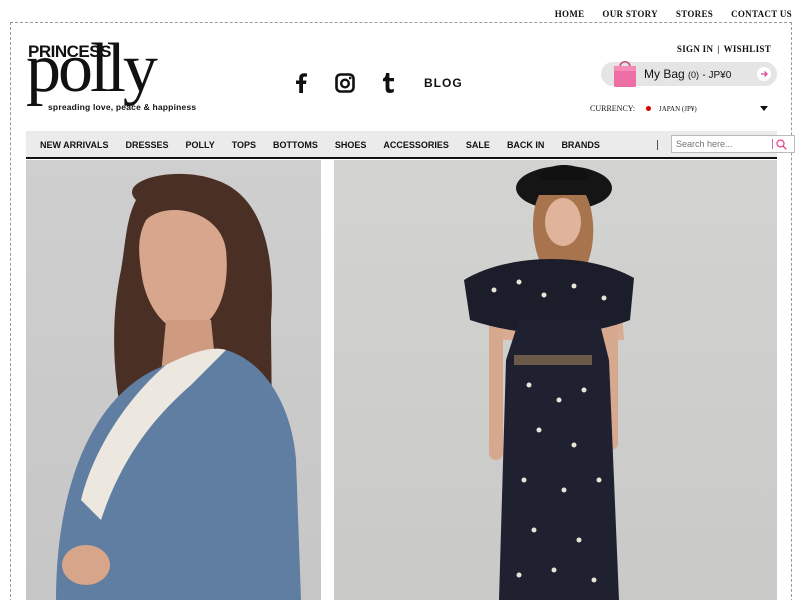 The height and width of the screenshot is (600, 800). I want to click on chevron-down-icon, so click(764, 108).